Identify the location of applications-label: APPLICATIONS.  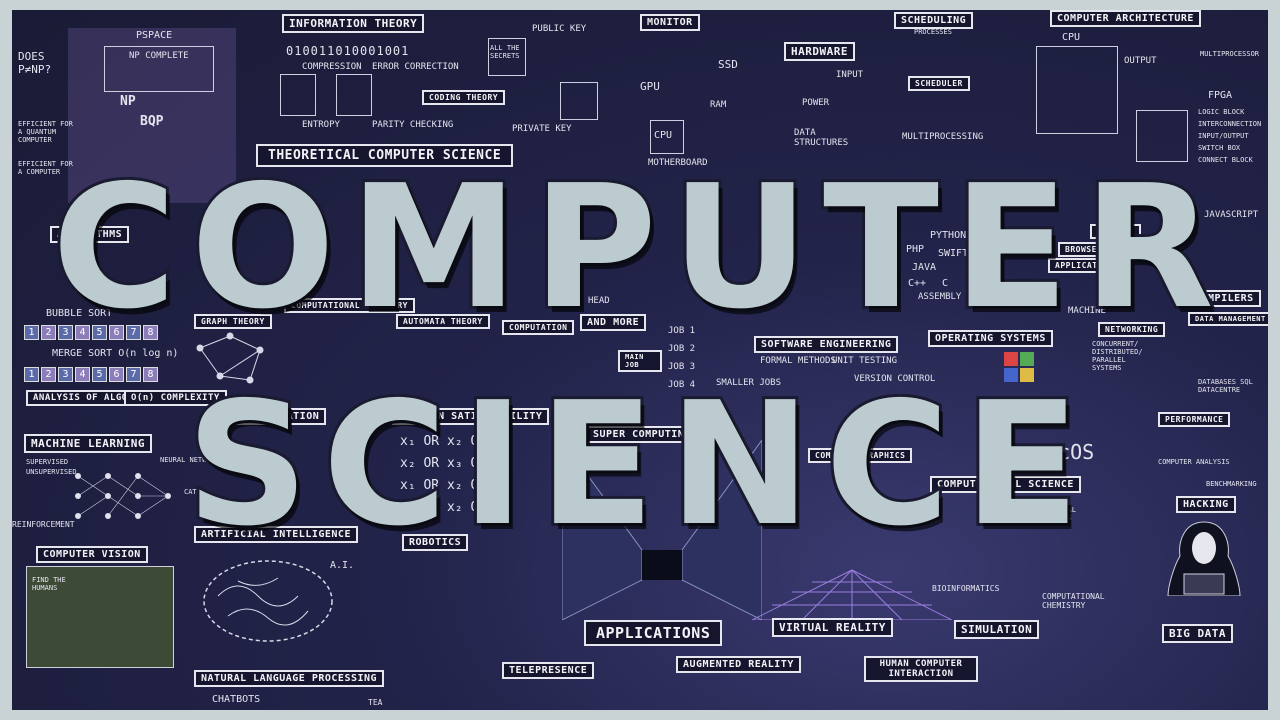
(653, 633).